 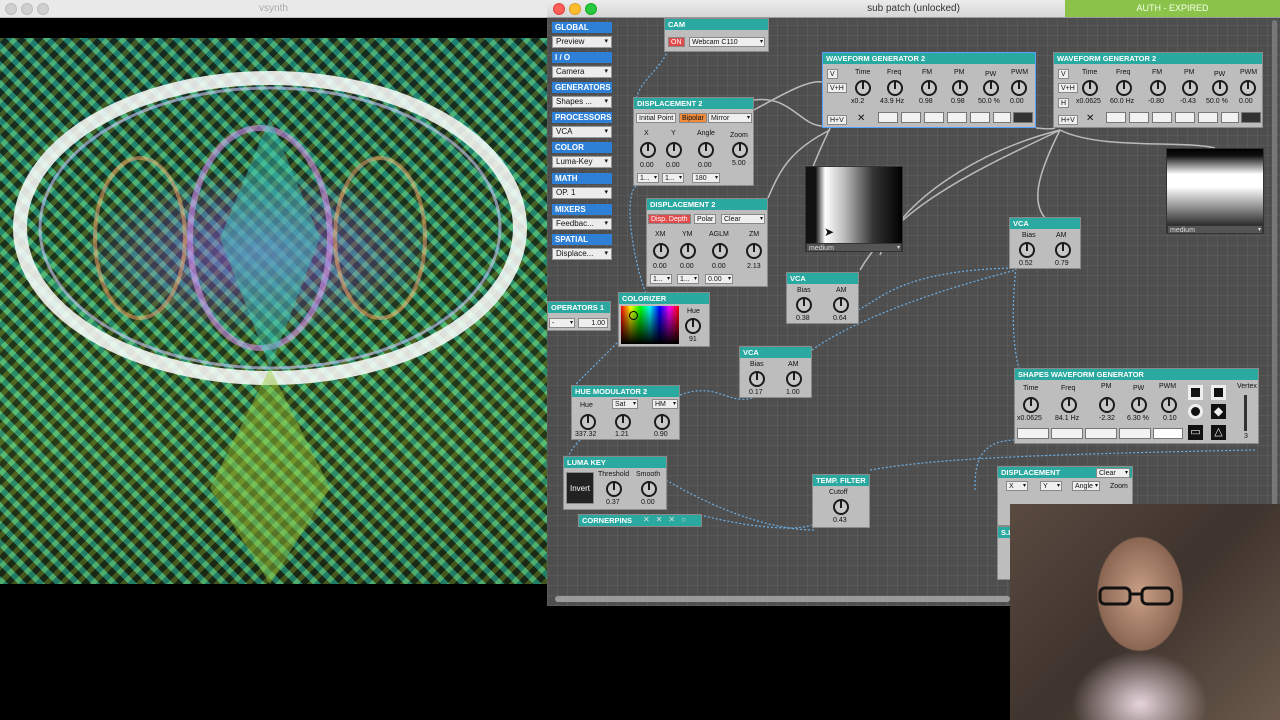 What do you see at coordinates (693, 118) in the screenshot?
I see `disp-a-bipolar-button: Bipolar` at bounding box center [693, 118].